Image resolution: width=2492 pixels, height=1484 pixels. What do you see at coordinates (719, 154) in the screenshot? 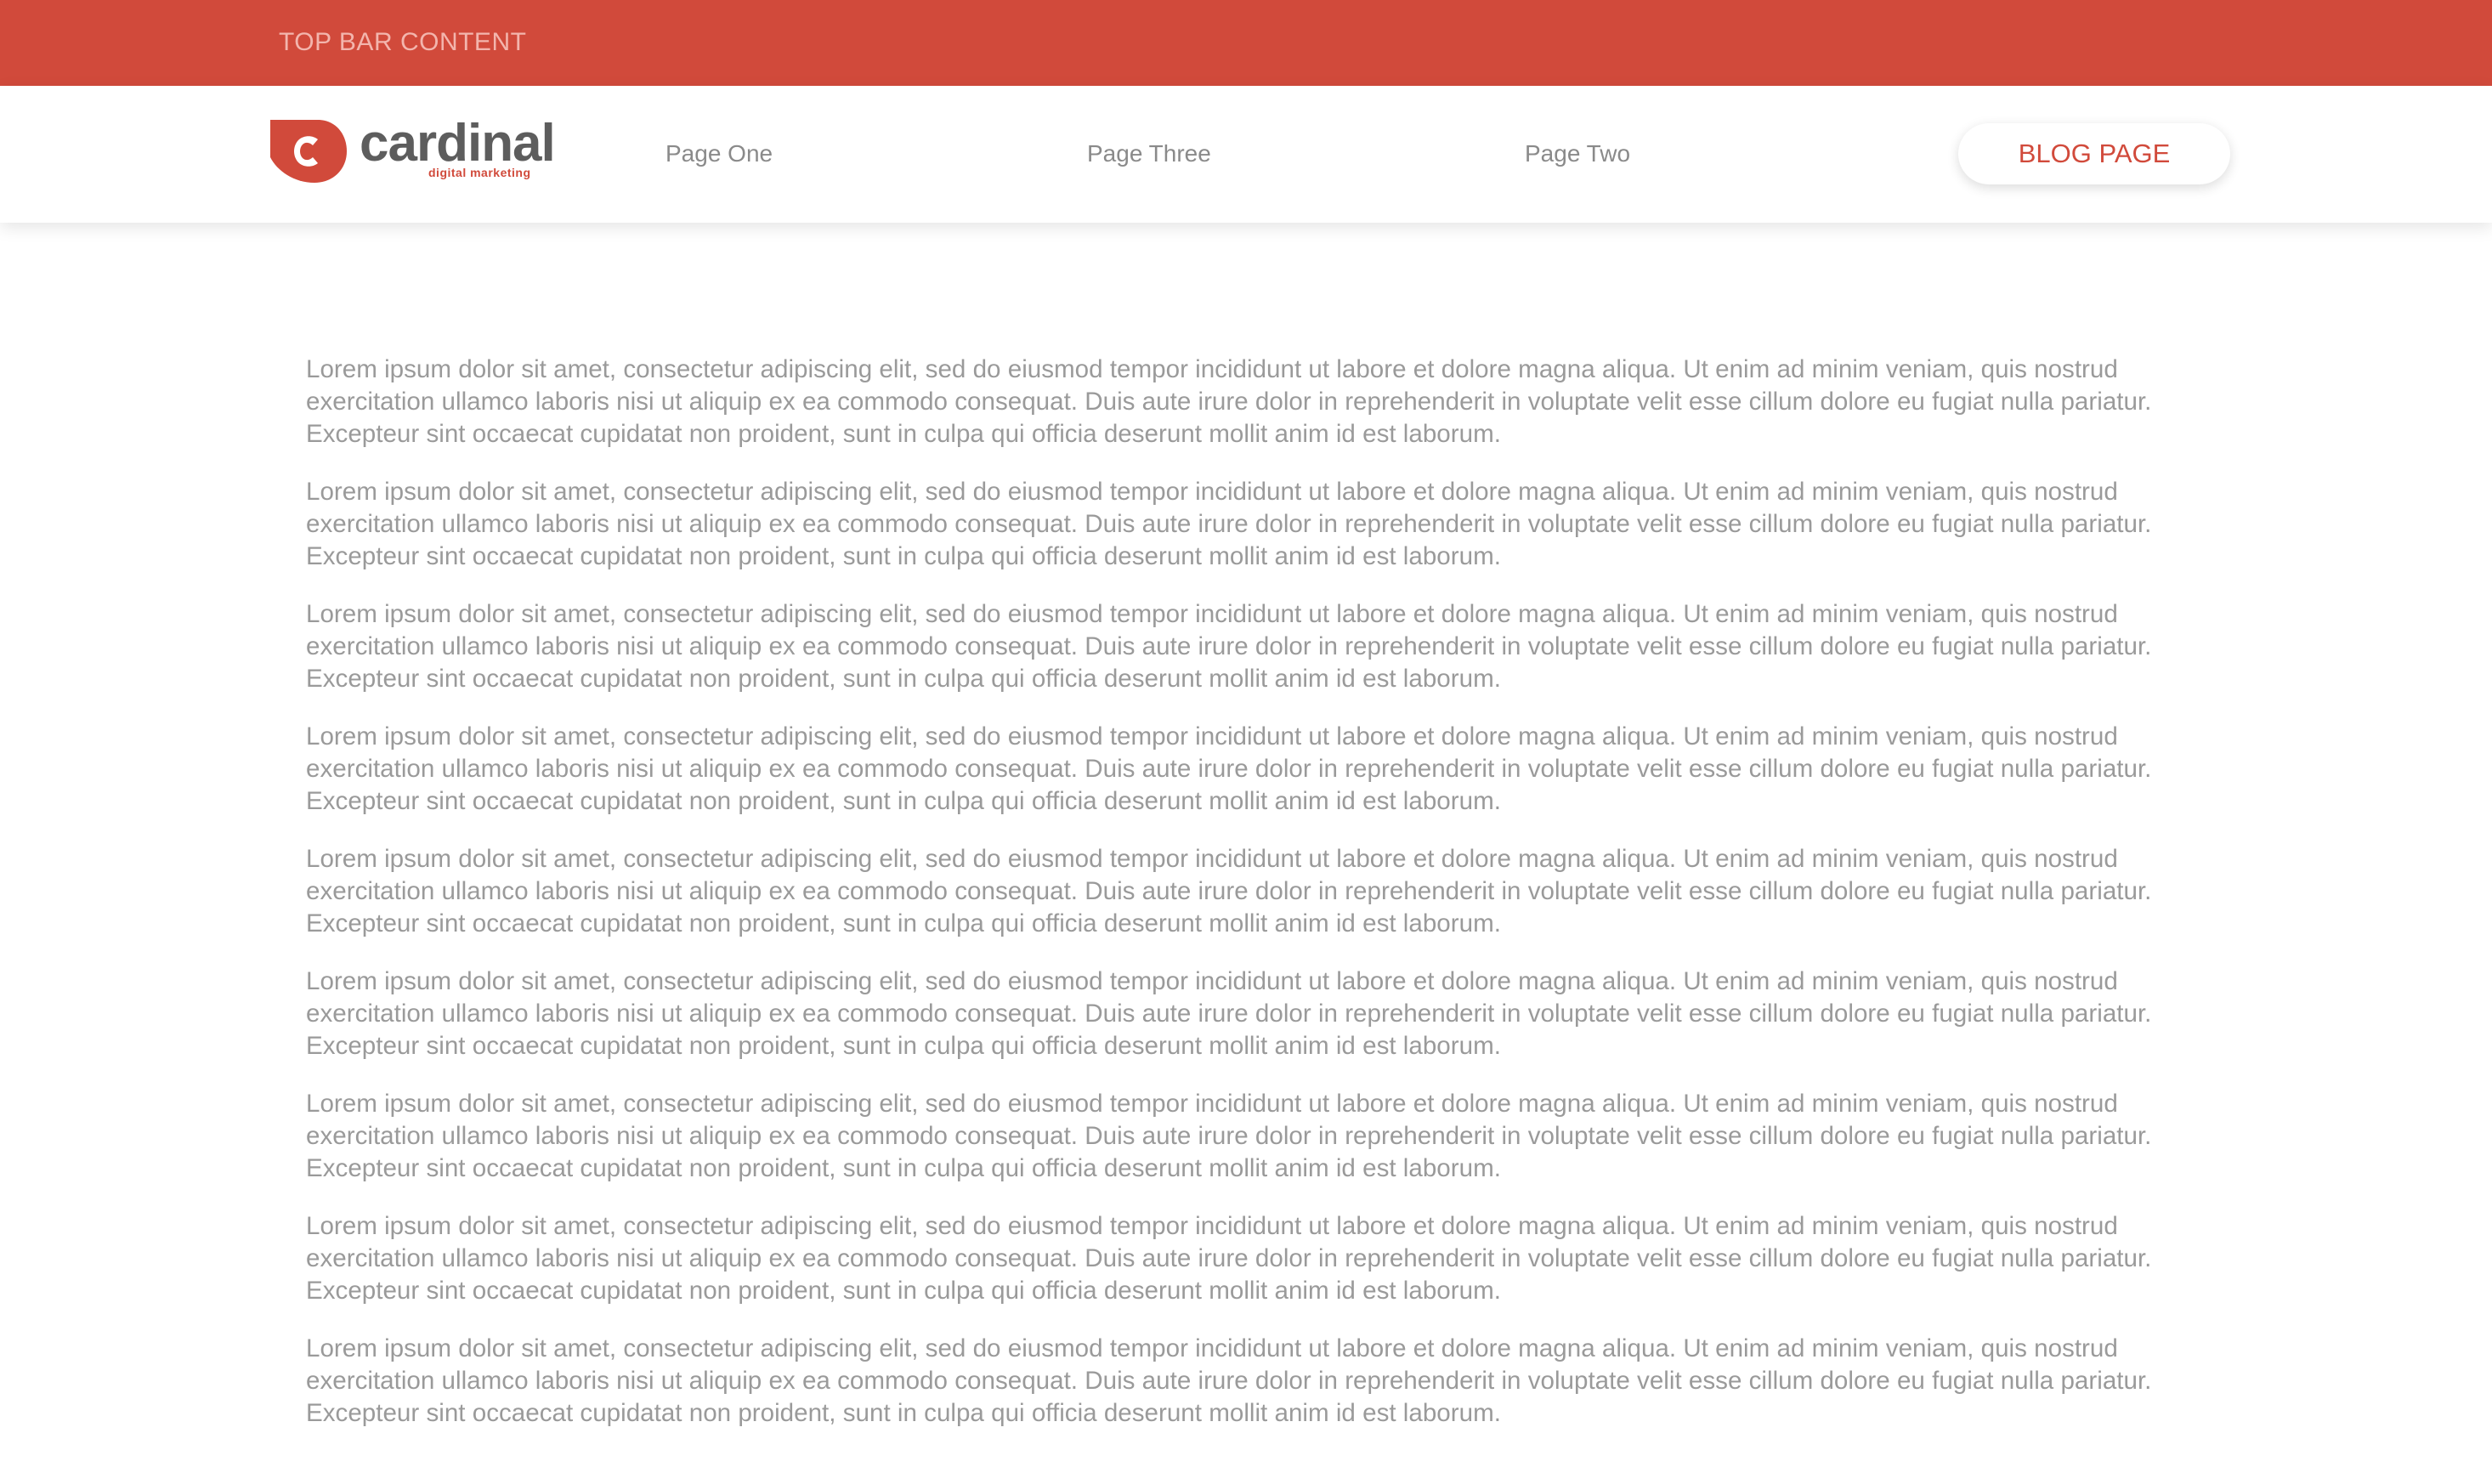
I see `nav-link-page-one: Page One` at bounding box center [719, 154].